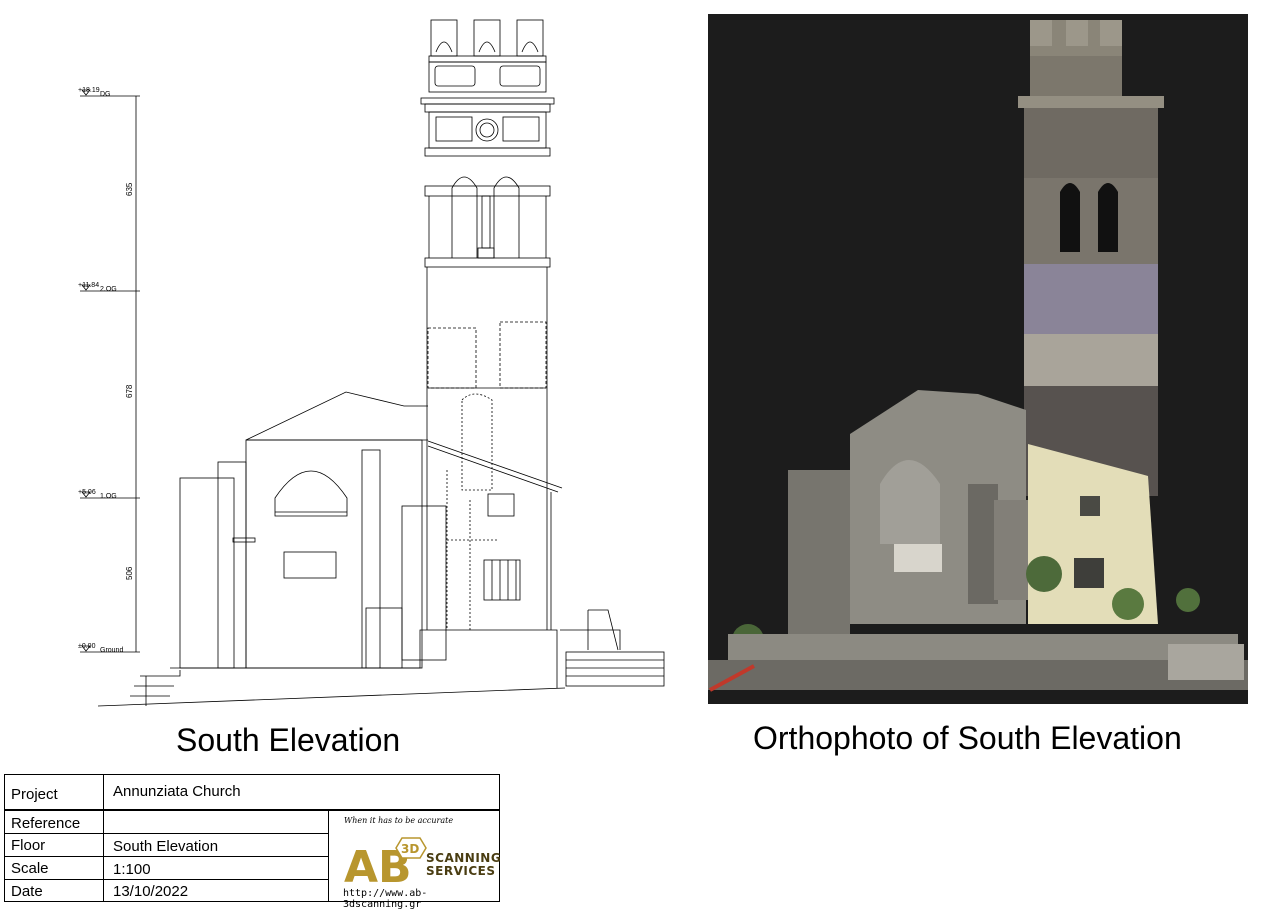 This screenshot has height=910, width=1280. I want to click on level-label: 1.OG, so click(108, 496).